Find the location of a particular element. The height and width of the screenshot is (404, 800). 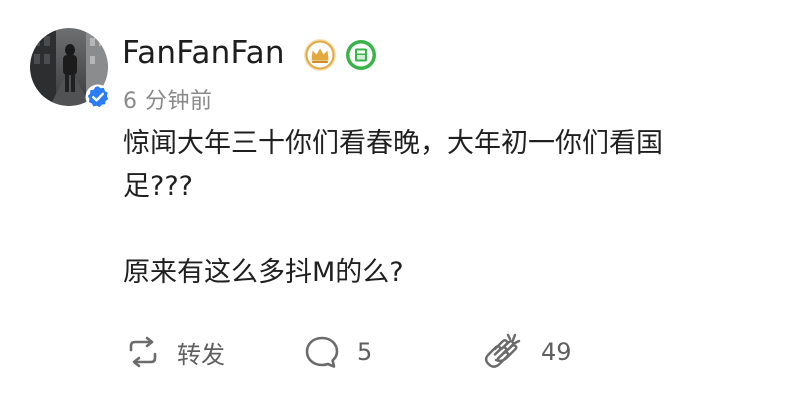

post-timestamp: 6 分钟前 is located at coordinates (168, 101).